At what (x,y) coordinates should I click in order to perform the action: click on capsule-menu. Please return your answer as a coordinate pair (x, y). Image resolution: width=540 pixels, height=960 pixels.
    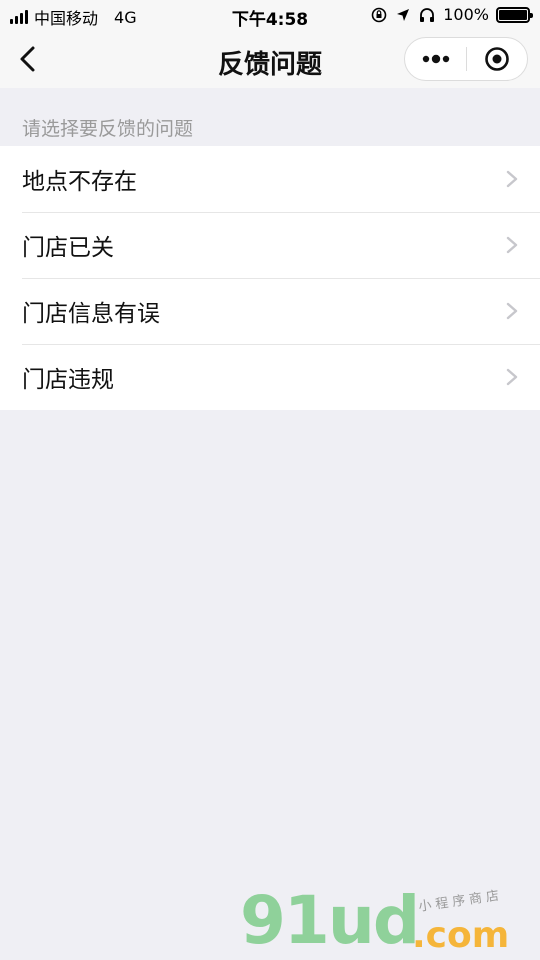
    Looking at the image, I should click on (466, 59).